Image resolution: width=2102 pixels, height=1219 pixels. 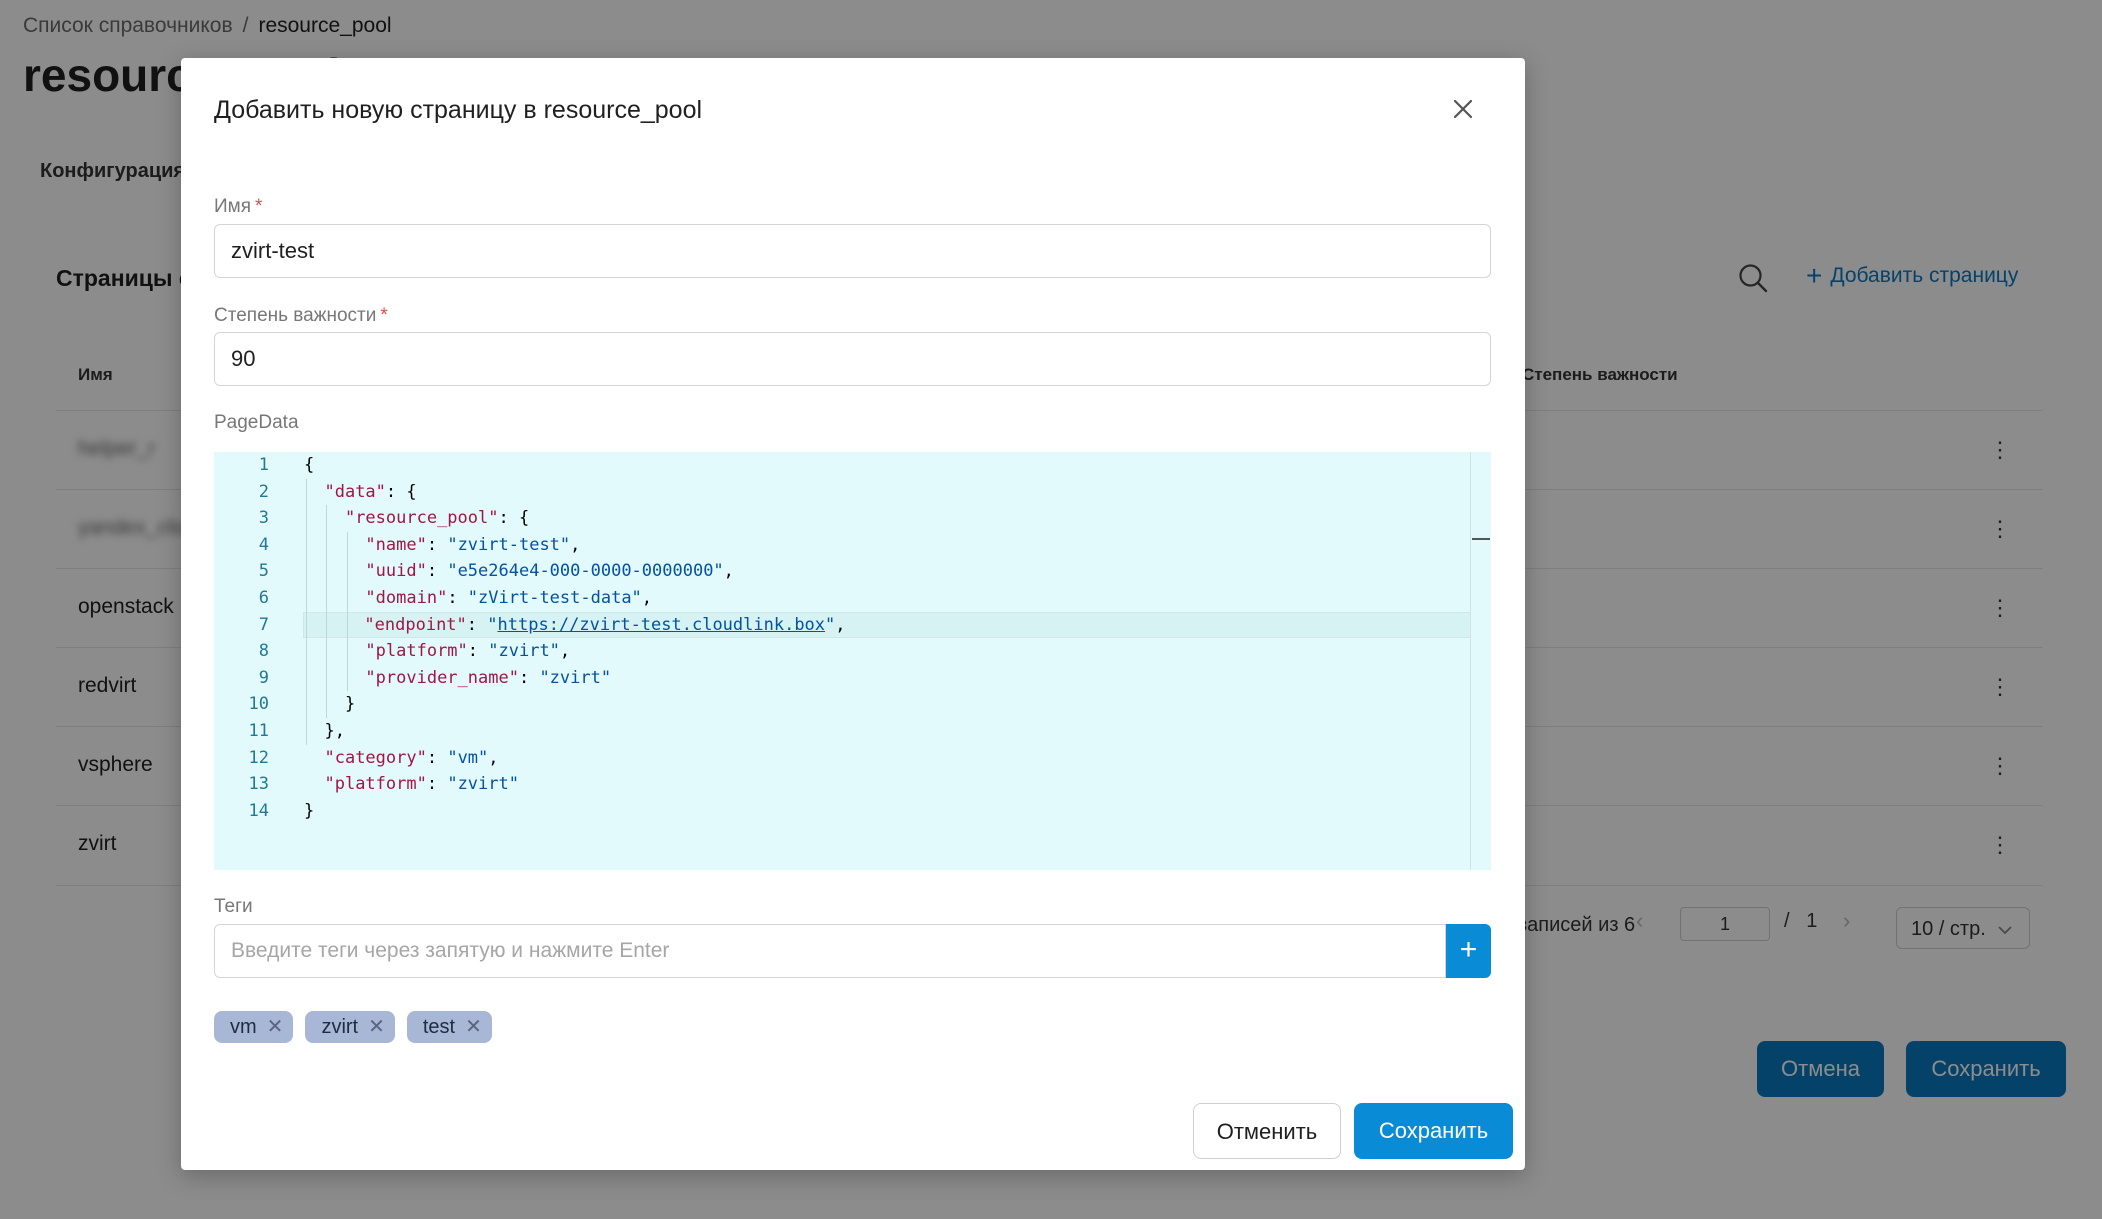 I want to click on tag-chip: test ✕, so click(x=449, y=1027).